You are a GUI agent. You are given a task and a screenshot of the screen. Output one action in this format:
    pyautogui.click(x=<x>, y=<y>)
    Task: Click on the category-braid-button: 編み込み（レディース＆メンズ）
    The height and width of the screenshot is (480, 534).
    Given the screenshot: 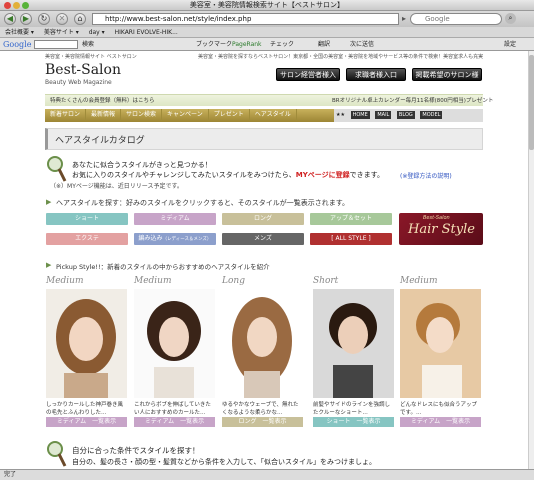 What is the action you would take?
    pyautogui.click(x=175, y=239)
    